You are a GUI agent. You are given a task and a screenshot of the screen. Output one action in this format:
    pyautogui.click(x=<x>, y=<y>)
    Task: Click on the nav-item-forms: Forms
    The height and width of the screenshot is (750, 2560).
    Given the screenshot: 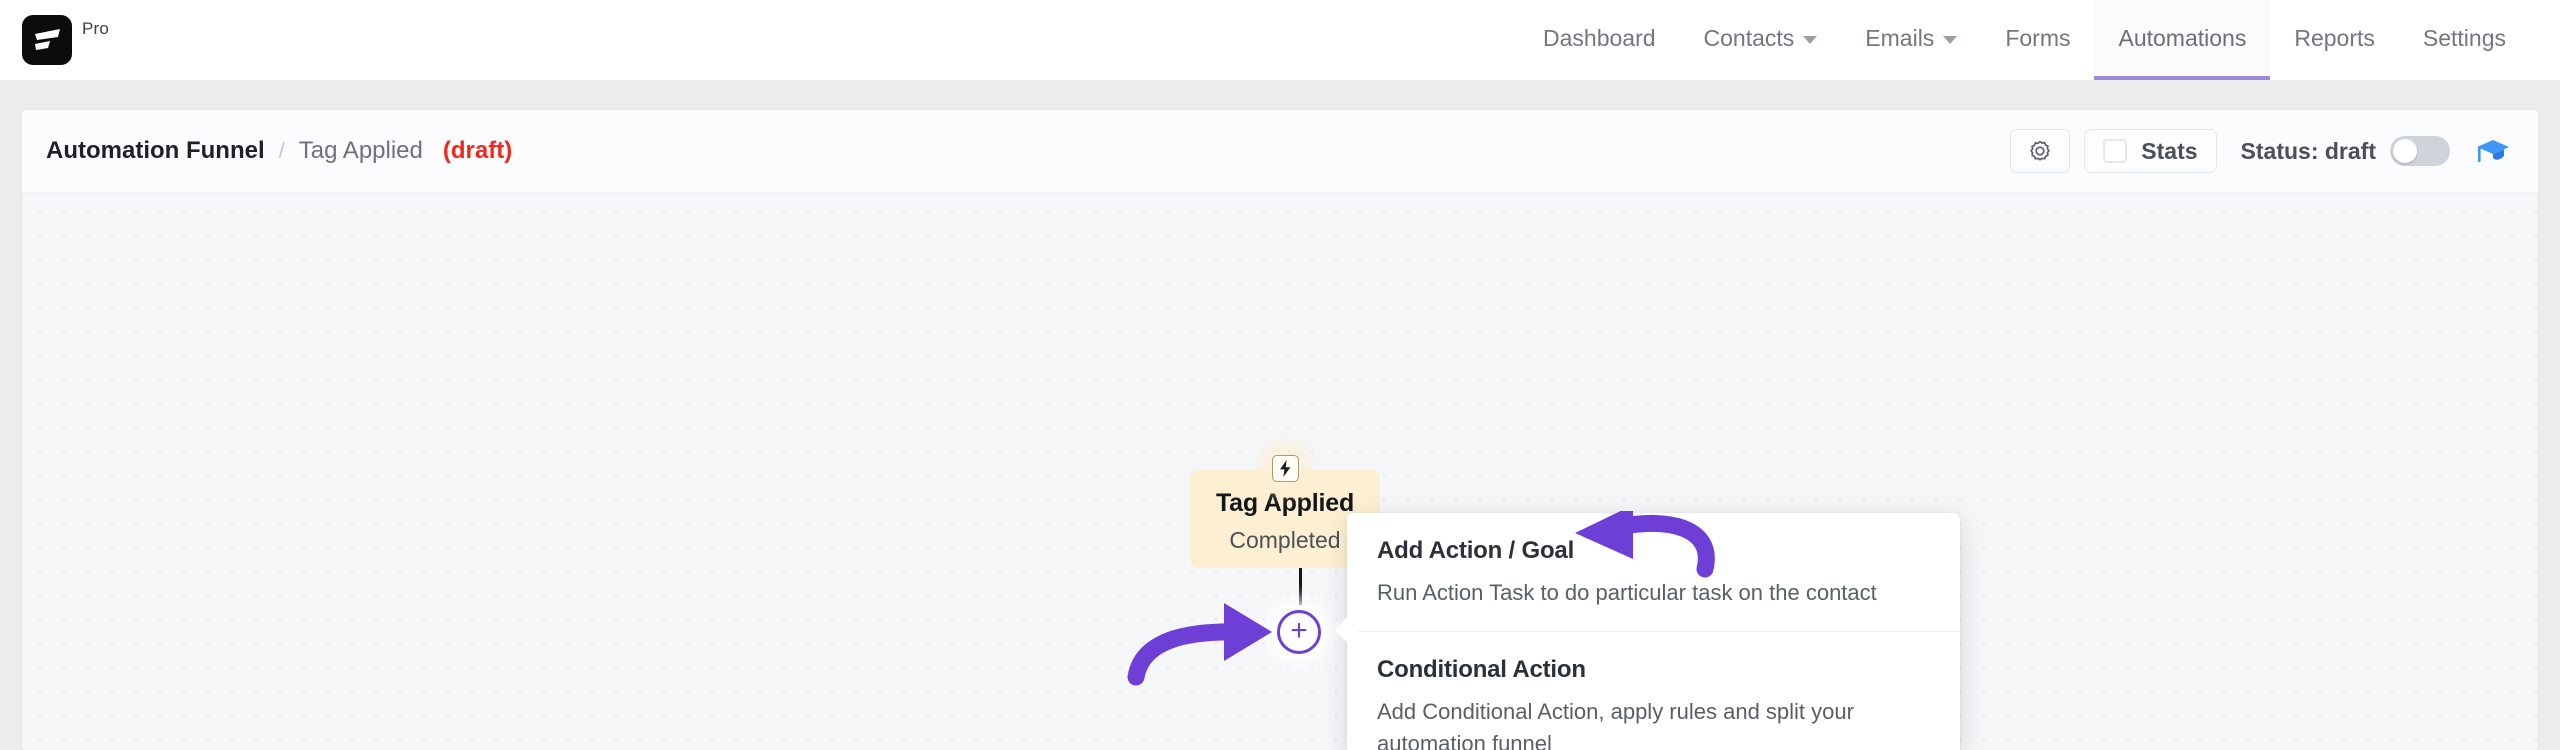 What is the action you would take?
    pyautogui.click(x=2037, y=40)
    